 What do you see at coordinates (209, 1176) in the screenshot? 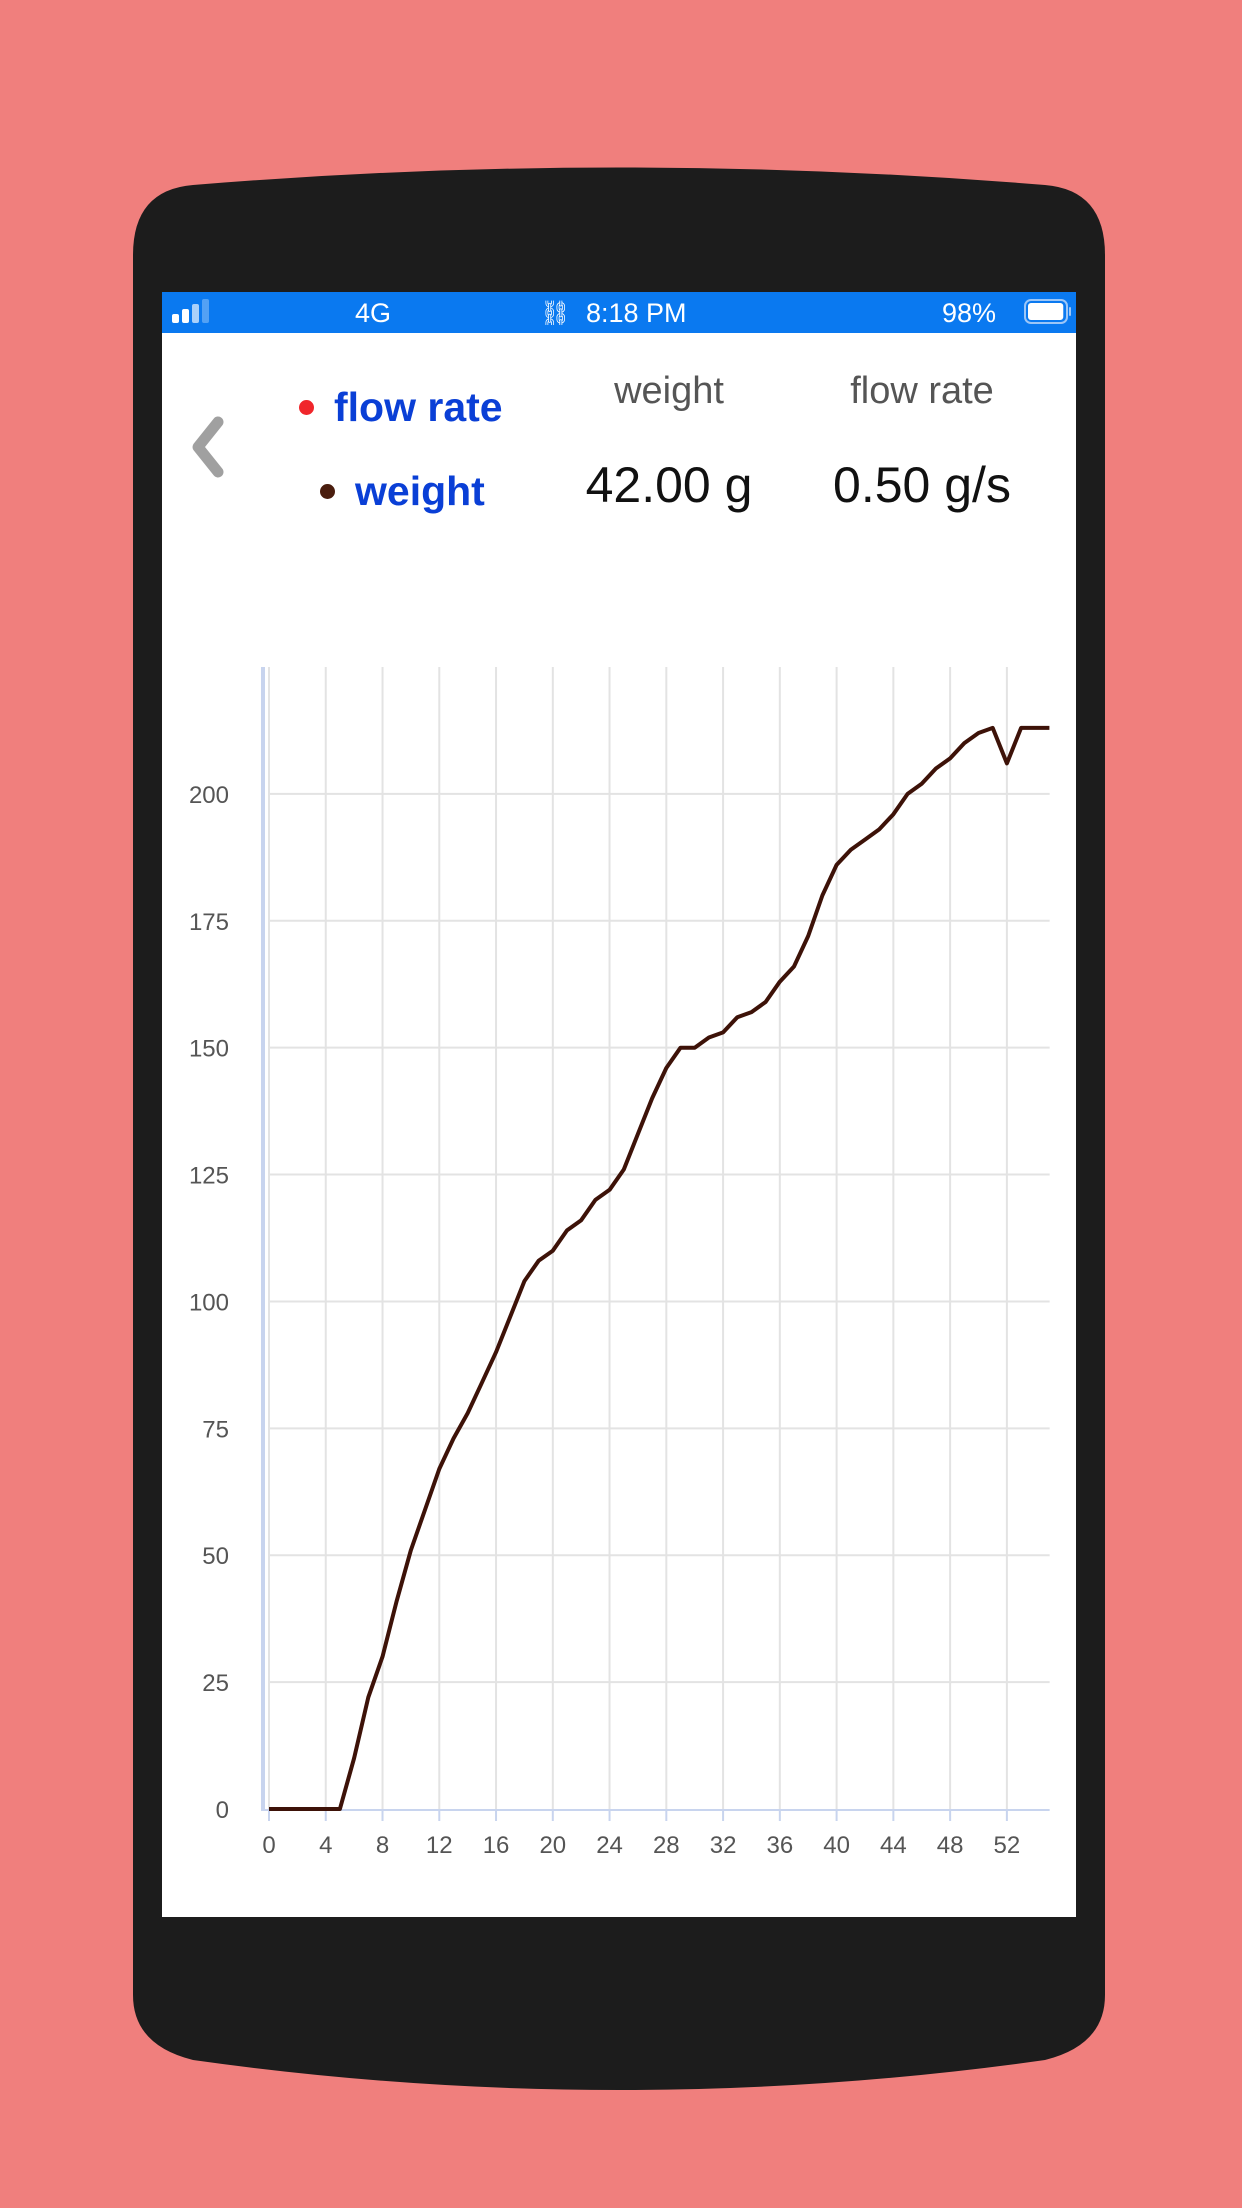
I see `y-tick-label: 125` at bounding box center [209, 1176].